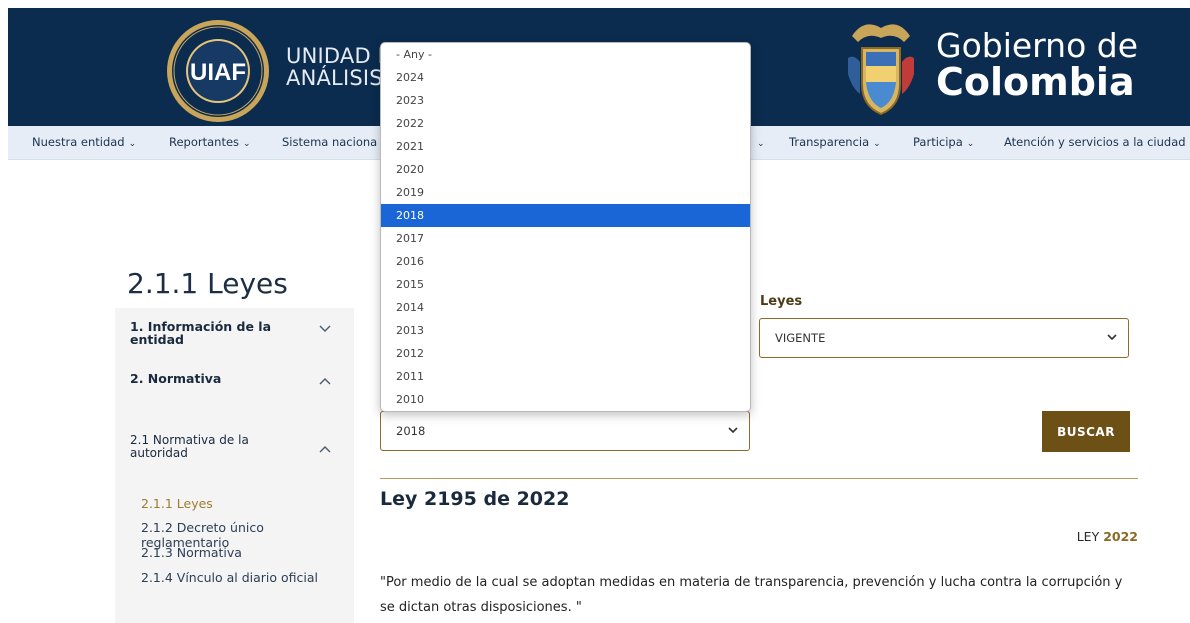  What do you see at coordinates (565, 54) in the screenshot?
I see `dropdown-option: - Any -` at bounding box center [565, 54].